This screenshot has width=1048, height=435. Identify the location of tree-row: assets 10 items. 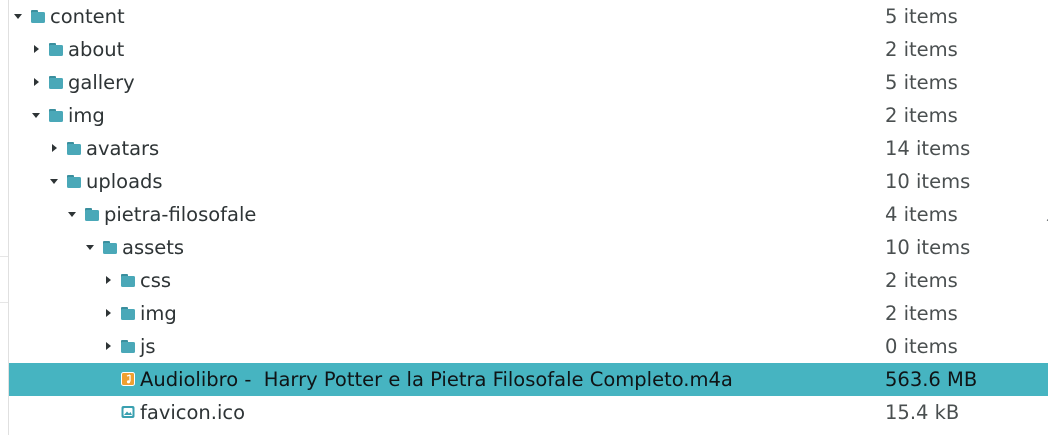
(528, 247).